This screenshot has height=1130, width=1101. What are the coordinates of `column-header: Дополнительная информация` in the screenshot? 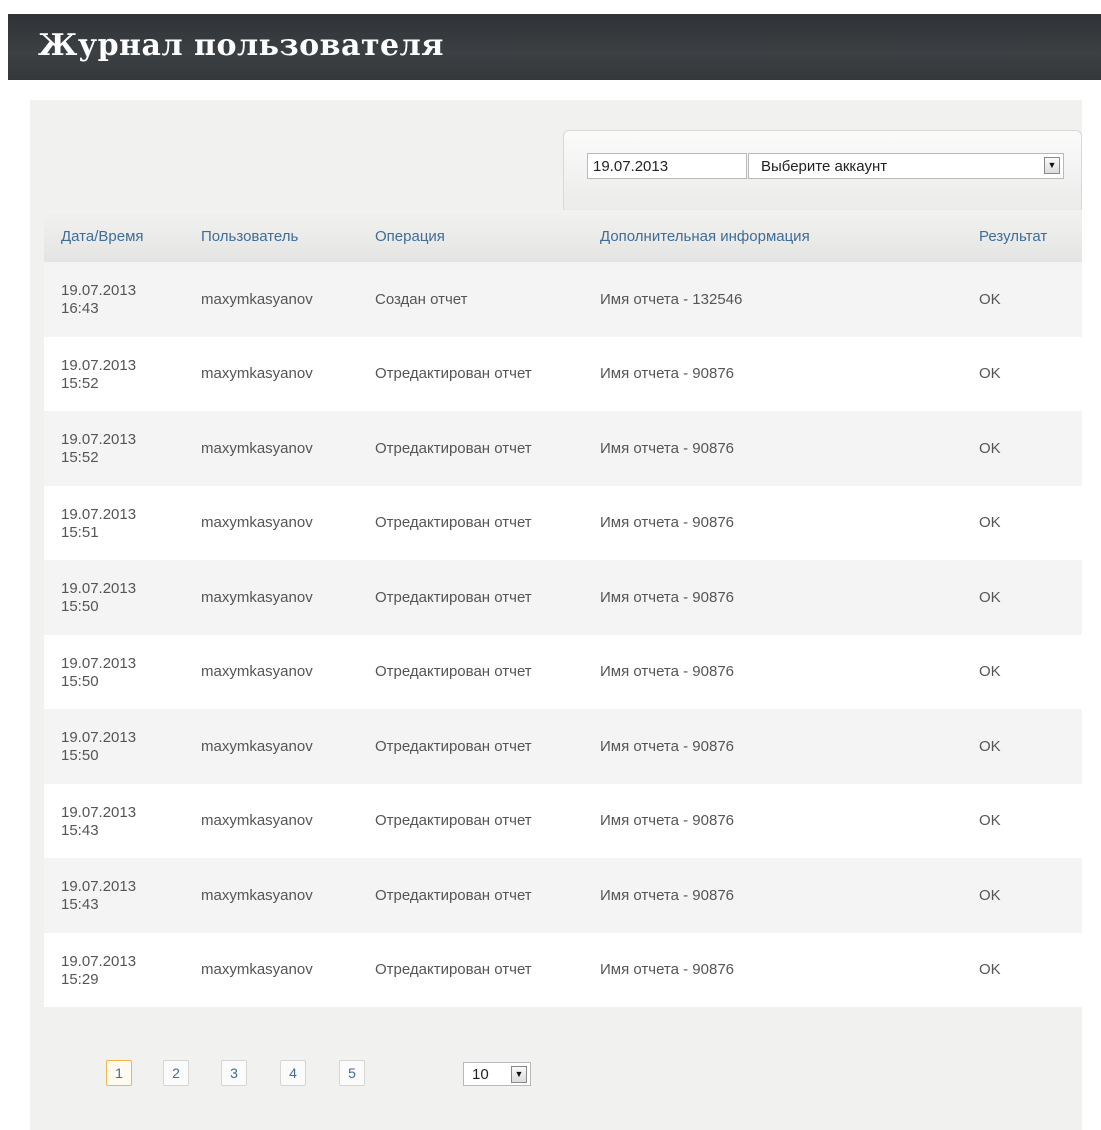 It's located at (772, 236).